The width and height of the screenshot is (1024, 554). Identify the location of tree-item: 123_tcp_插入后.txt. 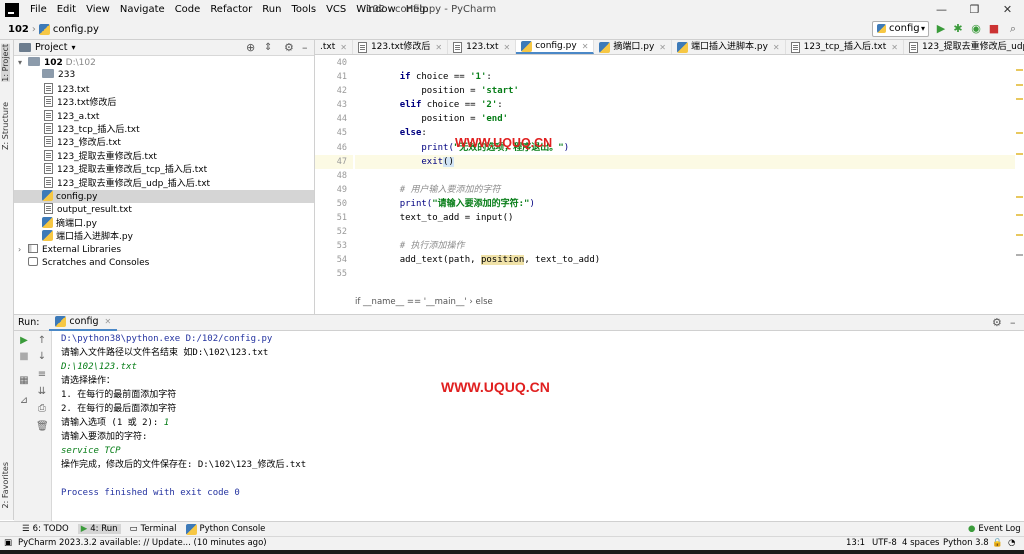
(164, 129).